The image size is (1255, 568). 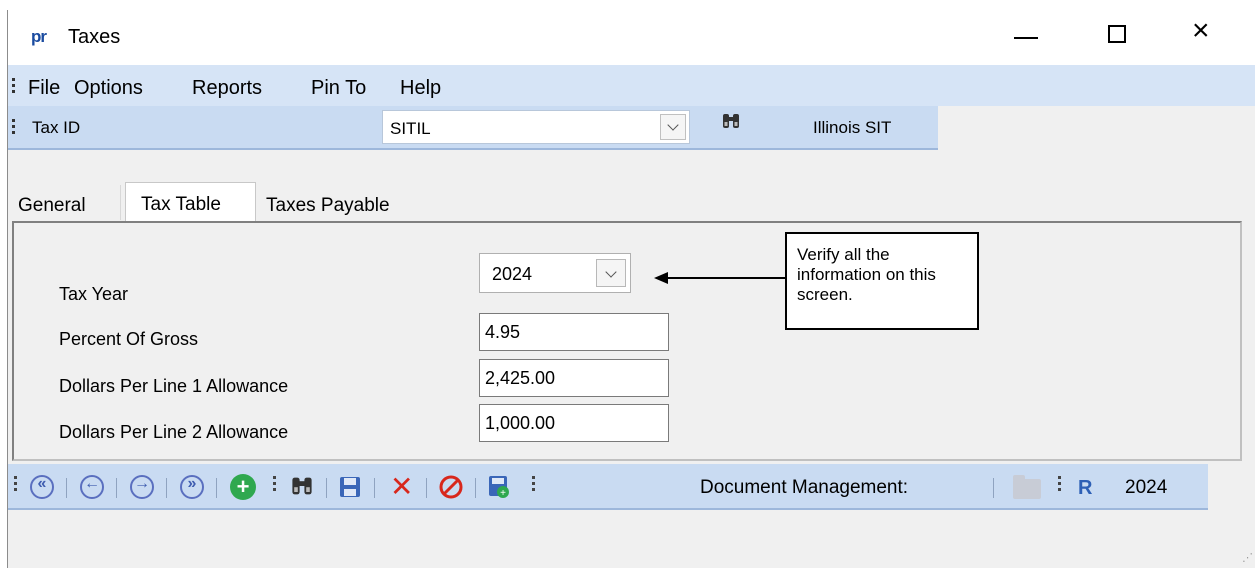 I want to click on percent-of-gross-input: 4.95, so click(x=574, y=332).